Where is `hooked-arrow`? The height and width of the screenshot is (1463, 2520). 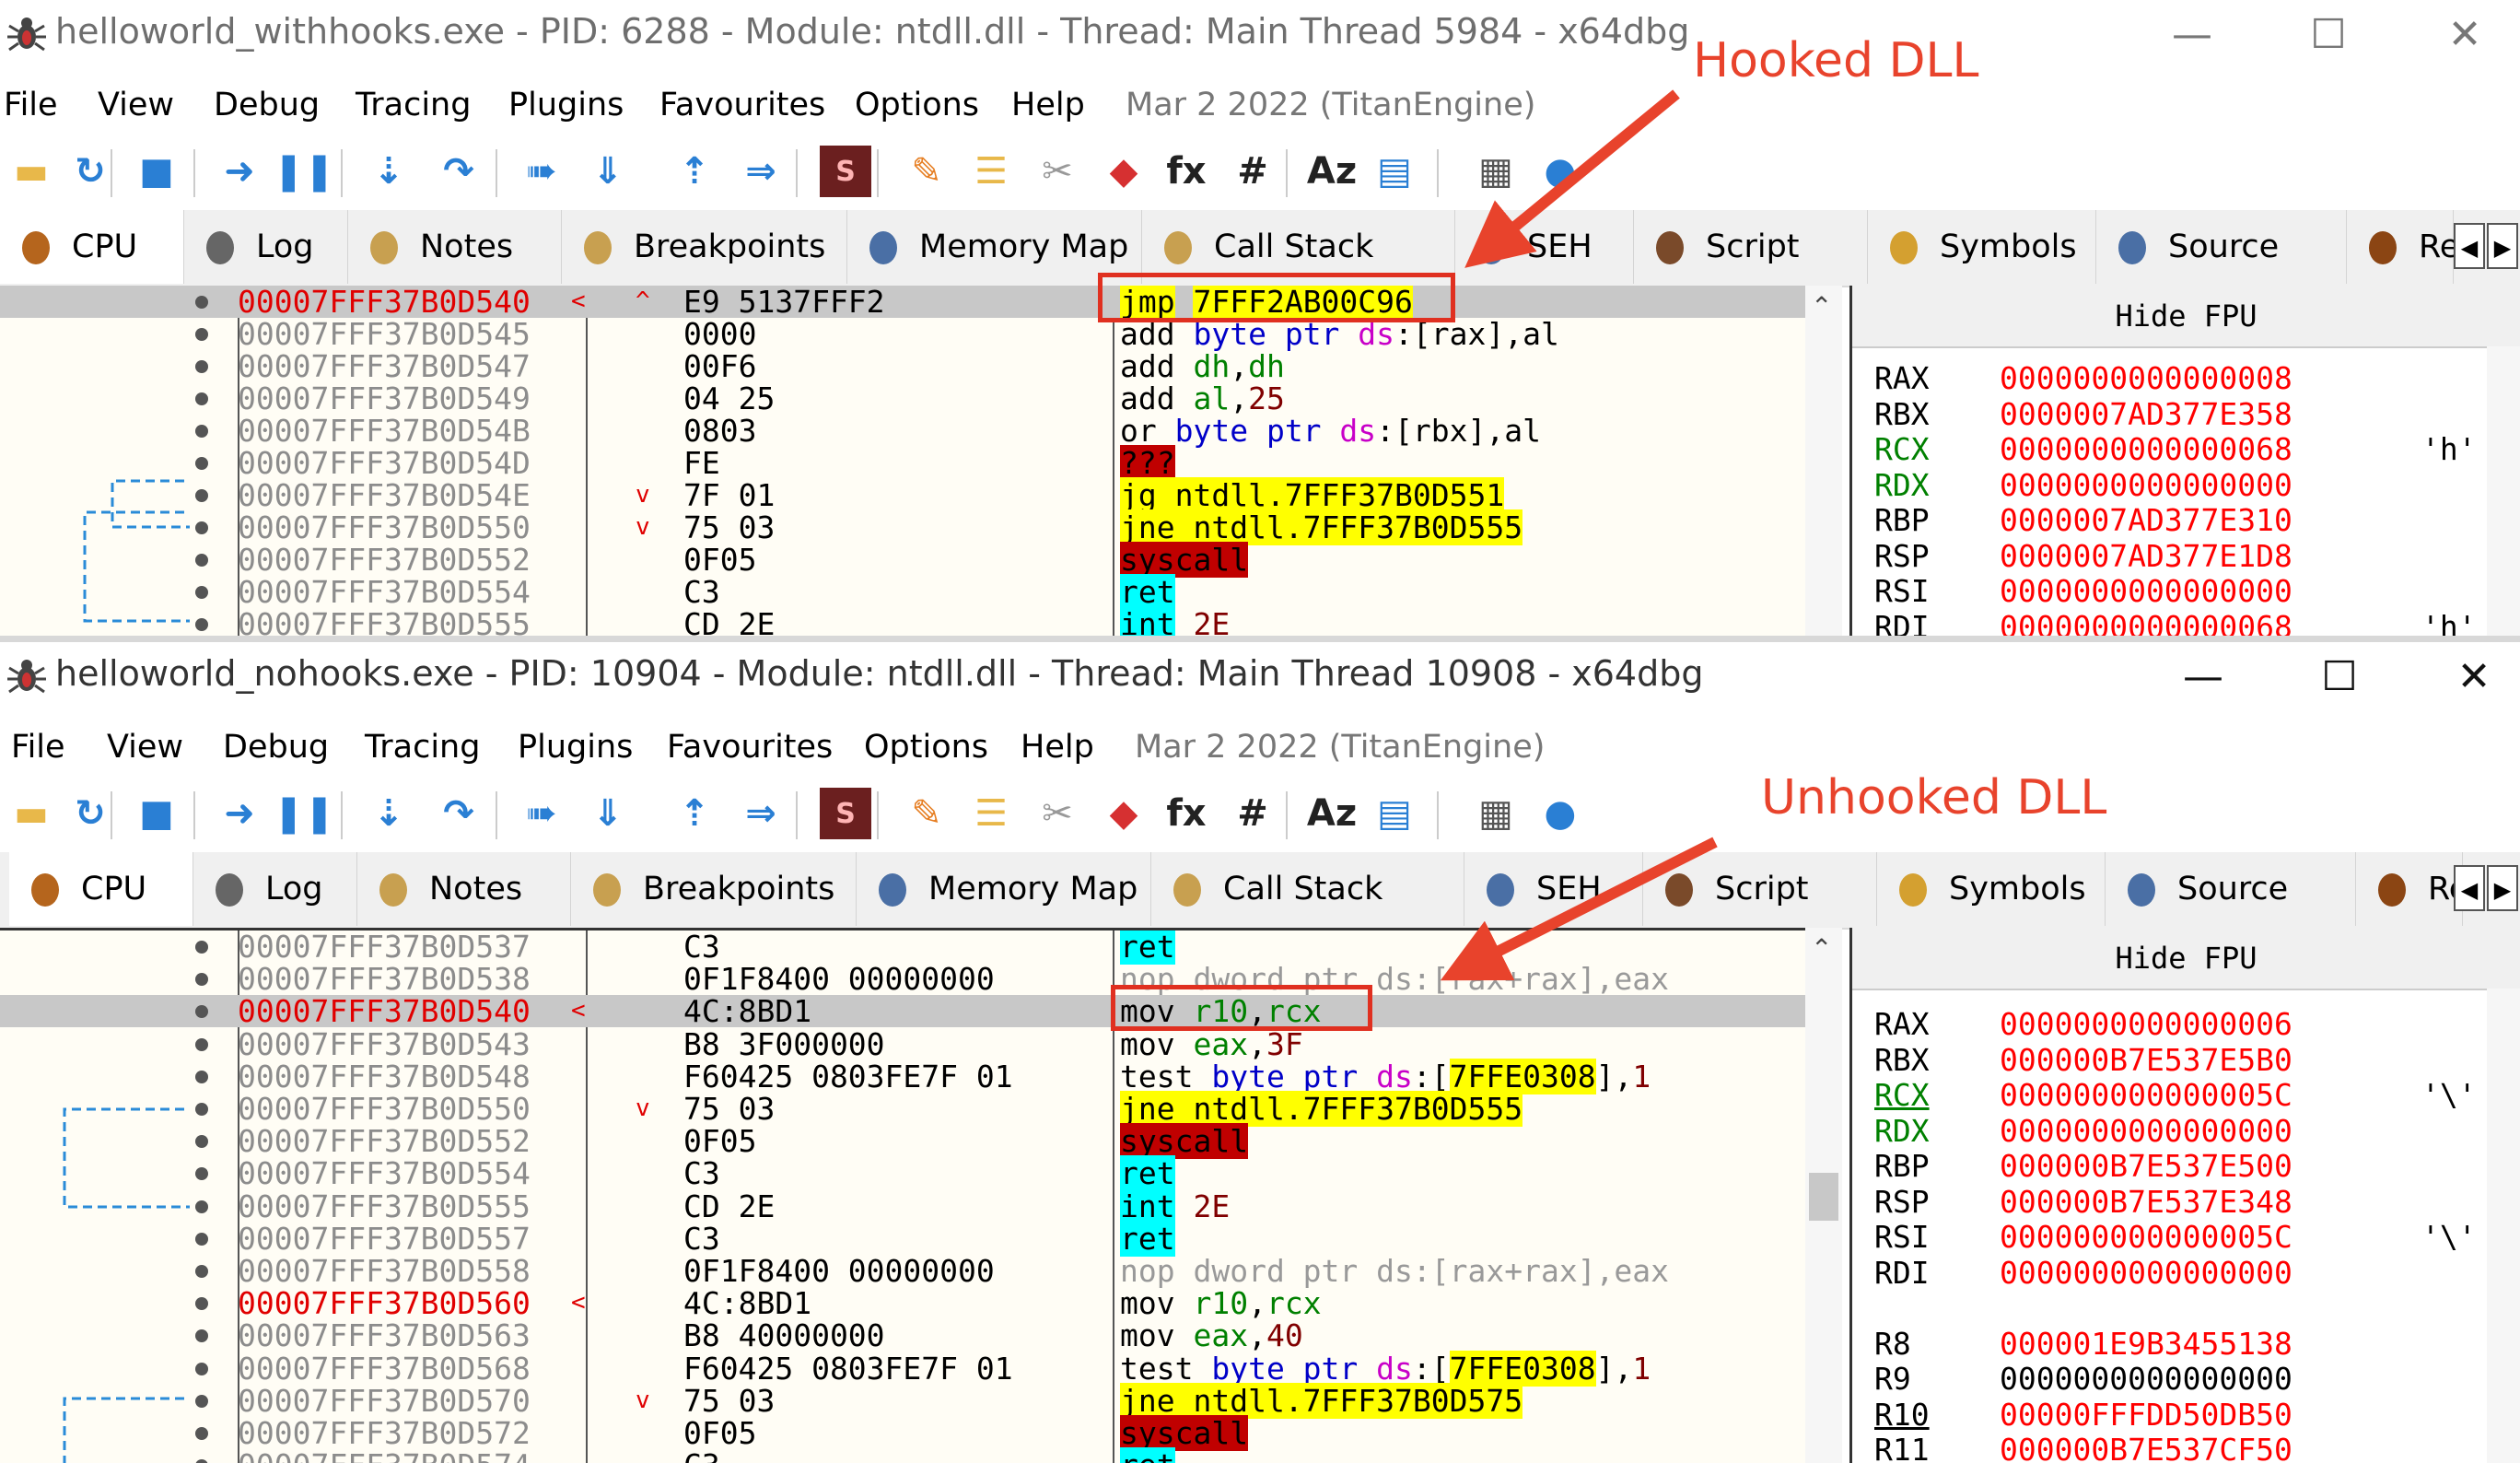
hooked-arrow is located at coordinates (1572, 179).